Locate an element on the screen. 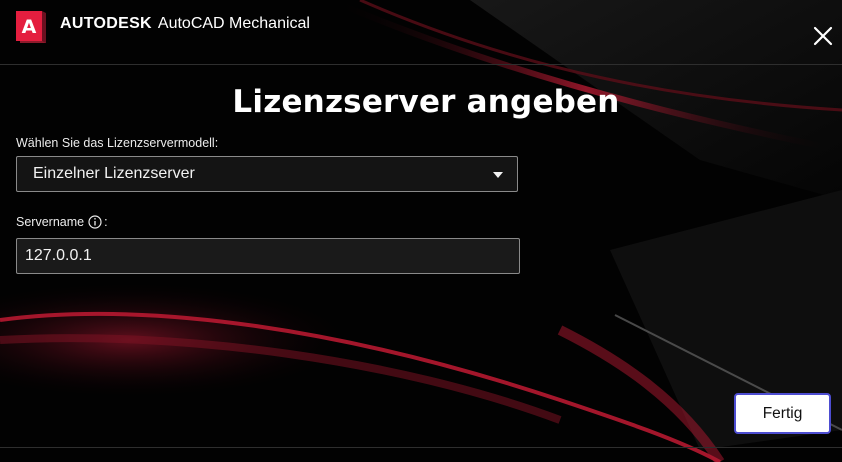  close-icon is located at coordinates (823, 36).